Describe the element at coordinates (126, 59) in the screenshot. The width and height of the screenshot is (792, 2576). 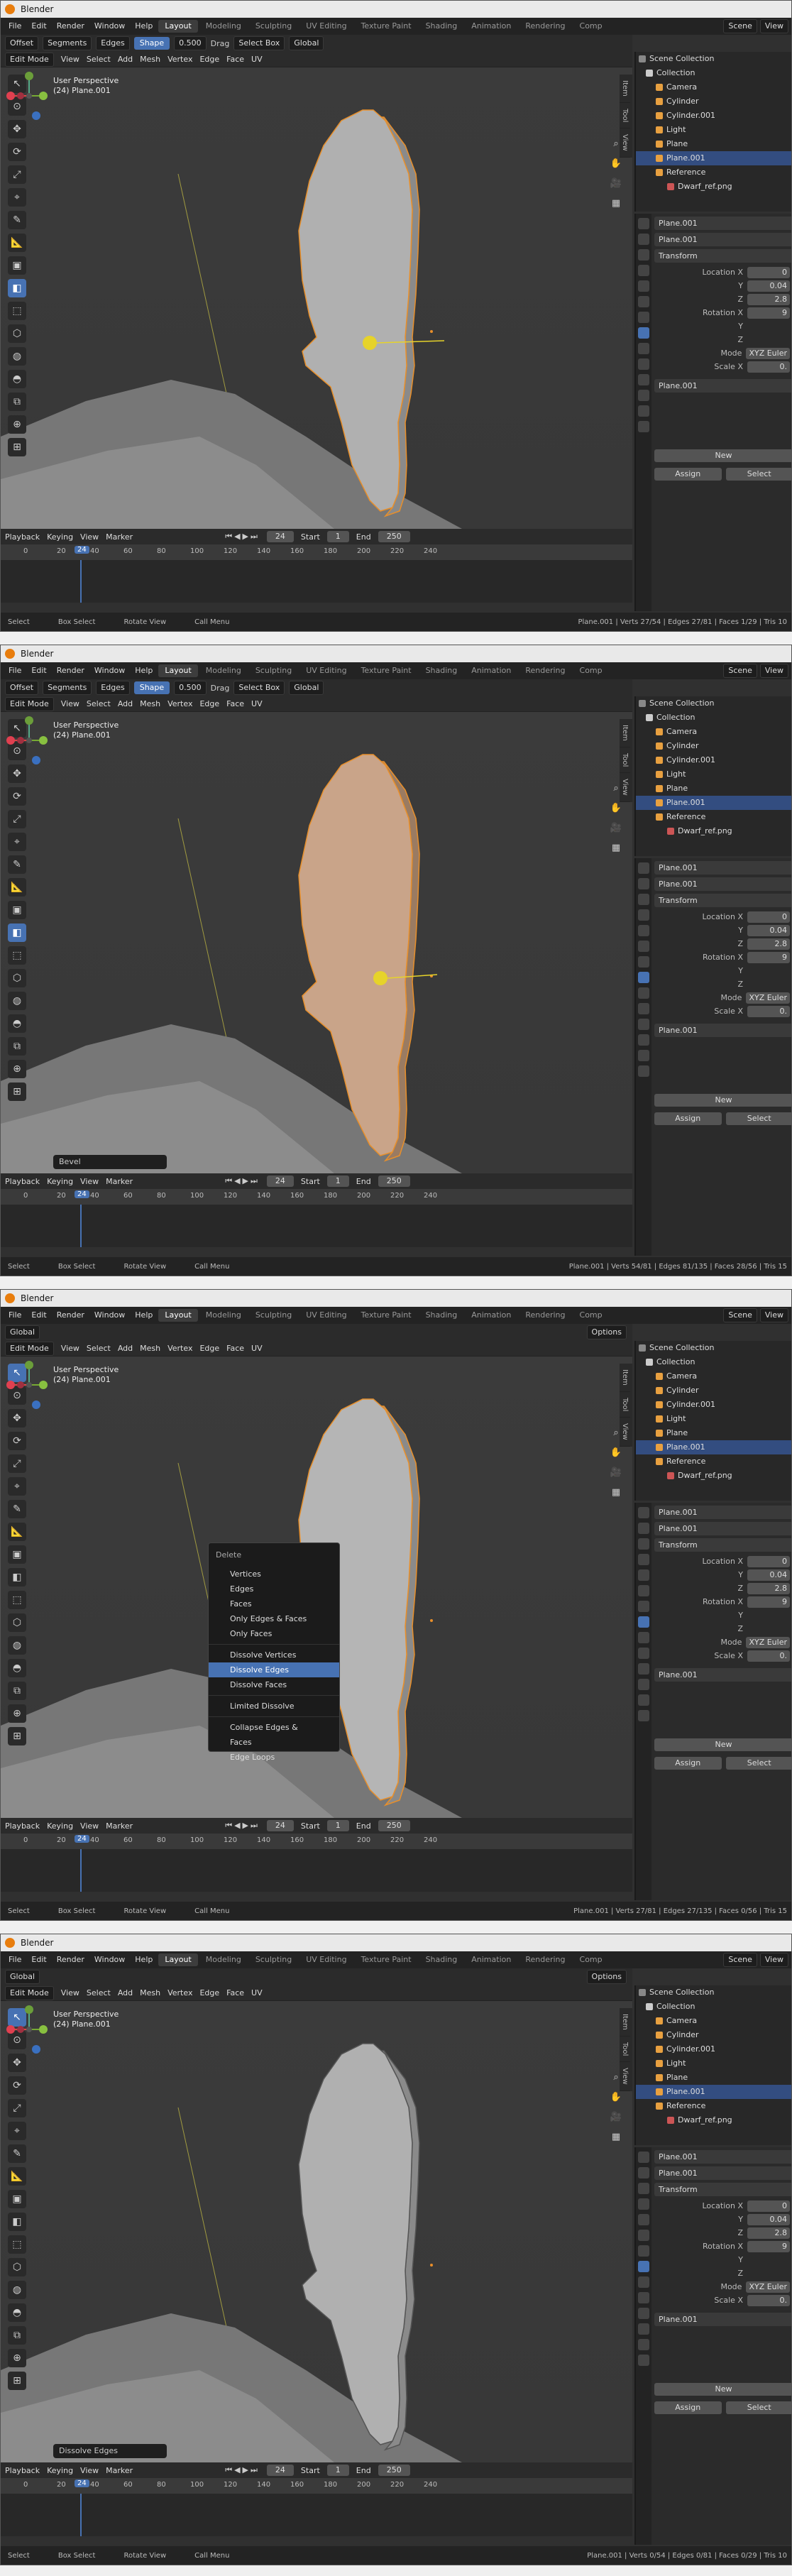
I see `viewport-menu-add: Add` at that location.